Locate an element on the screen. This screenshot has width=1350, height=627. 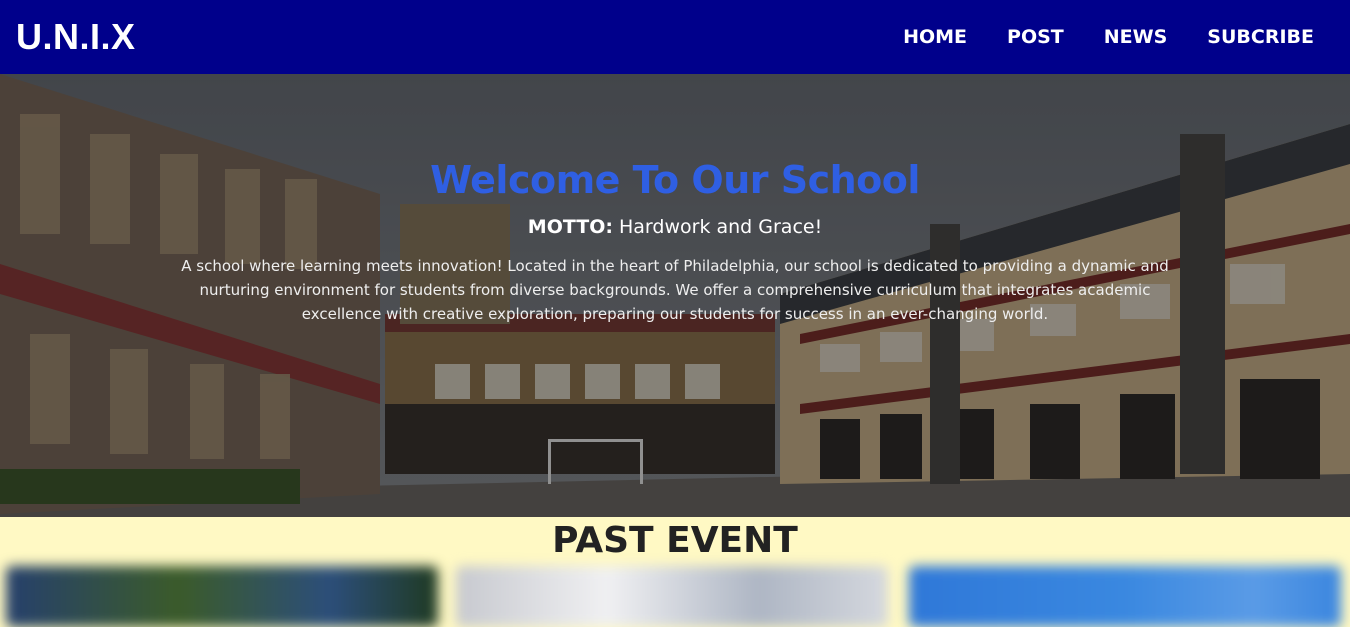
nav-link-post: POST is located at coordinates (1035, 37).